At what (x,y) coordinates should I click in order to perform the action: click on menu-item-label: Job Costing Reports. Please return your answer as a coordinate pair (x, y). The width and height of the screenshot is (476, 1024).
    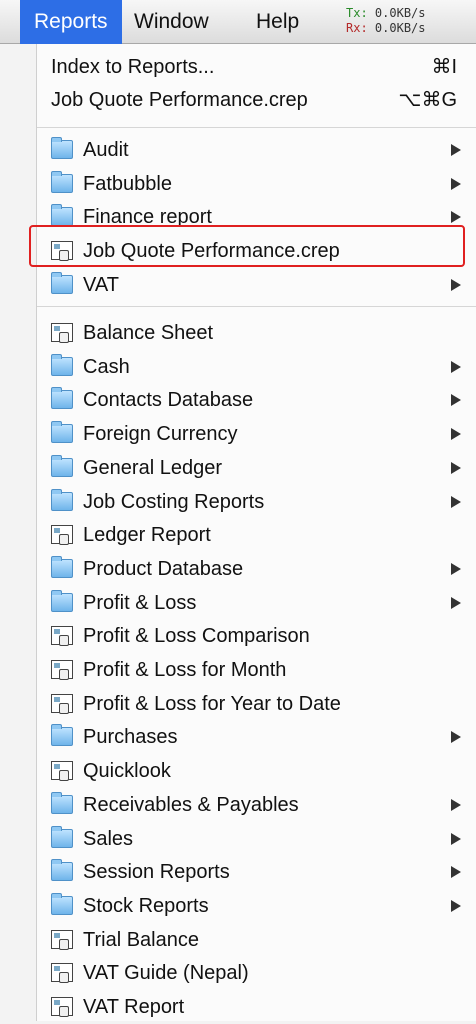
    Looking at the image, I should click on (174, 501).